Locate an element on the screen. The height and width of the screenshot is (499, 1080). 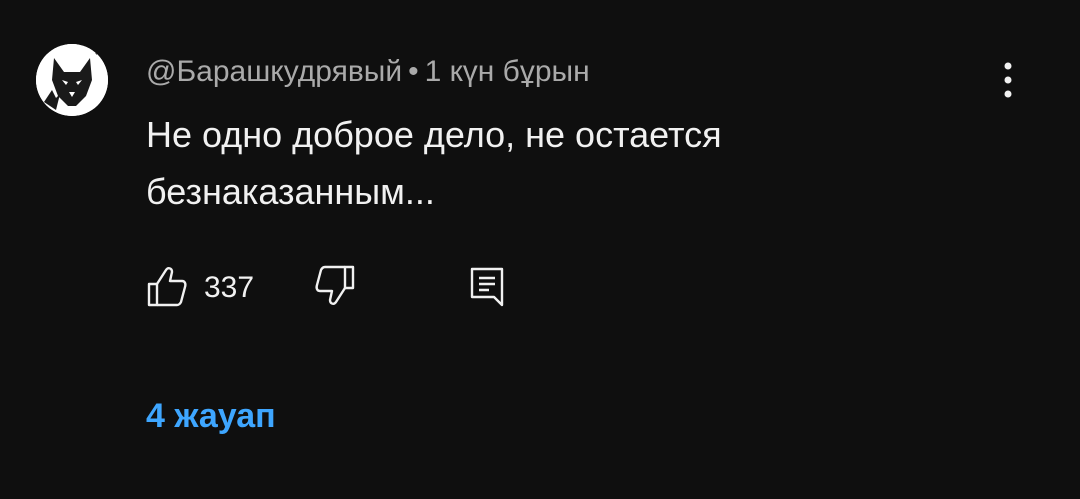
avatar is located at coordinates (72, 80).